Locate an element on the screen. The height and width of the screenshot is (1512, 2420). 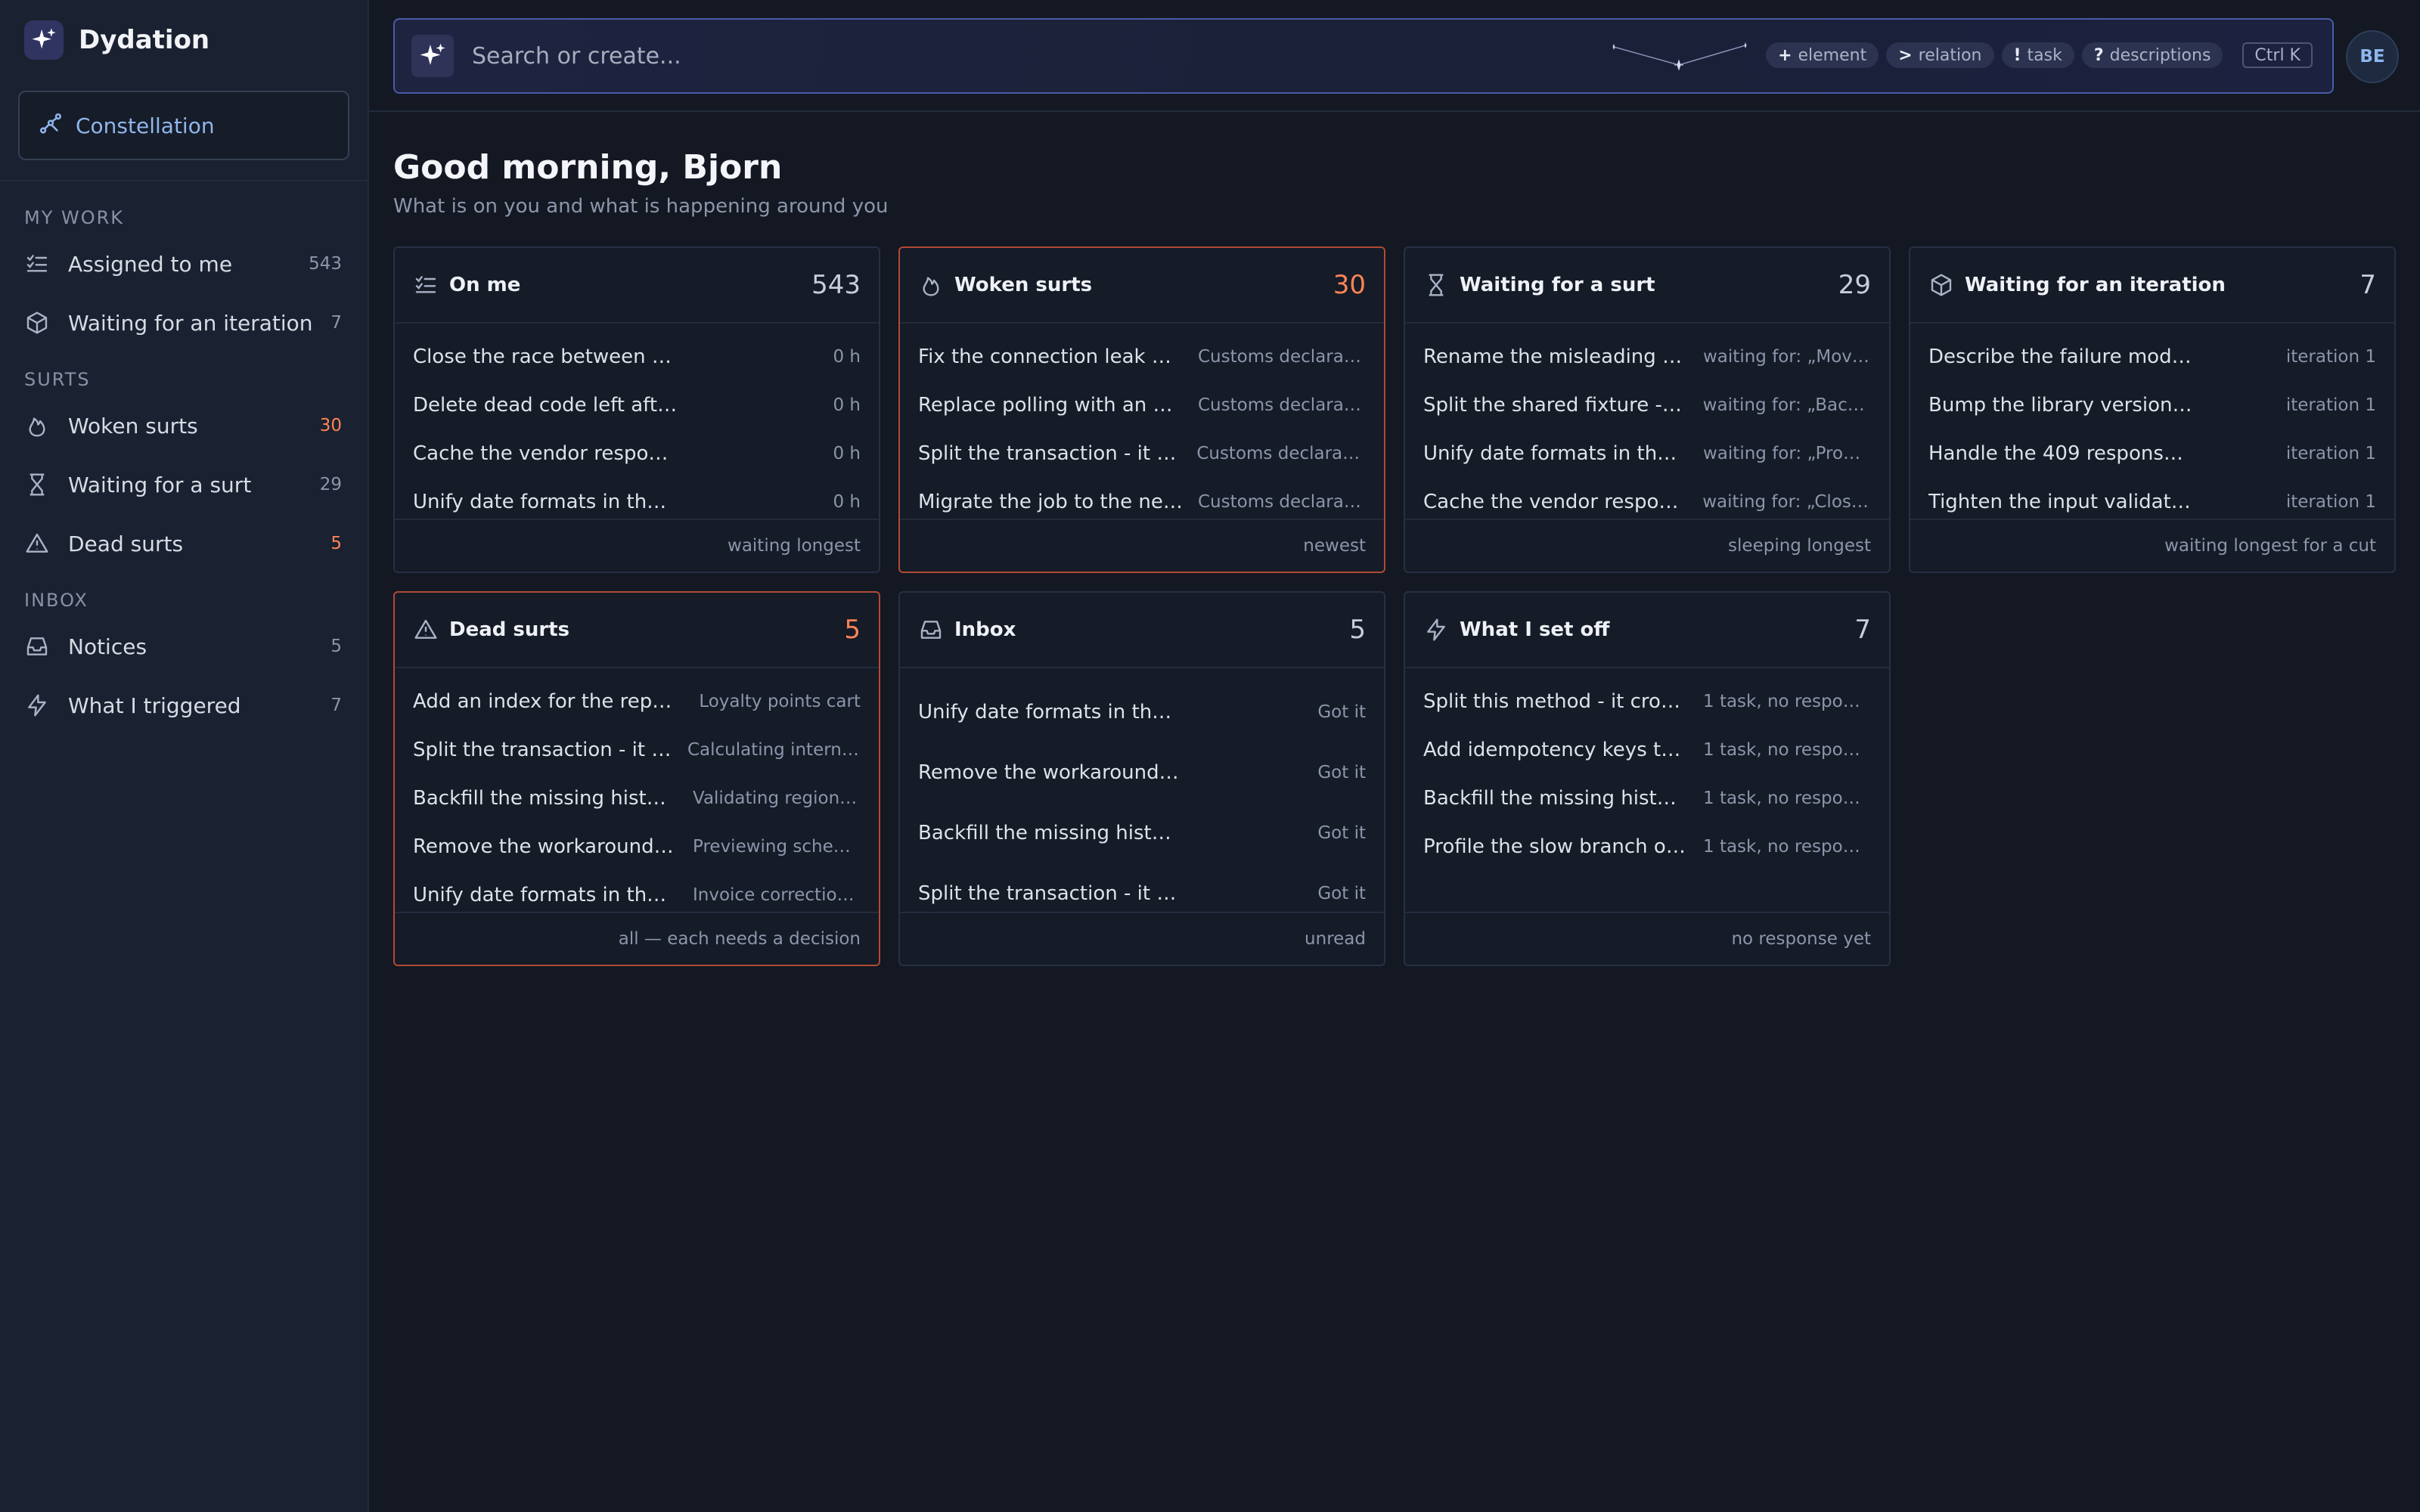
sparkle-icon is located at coordinates (432, 56).